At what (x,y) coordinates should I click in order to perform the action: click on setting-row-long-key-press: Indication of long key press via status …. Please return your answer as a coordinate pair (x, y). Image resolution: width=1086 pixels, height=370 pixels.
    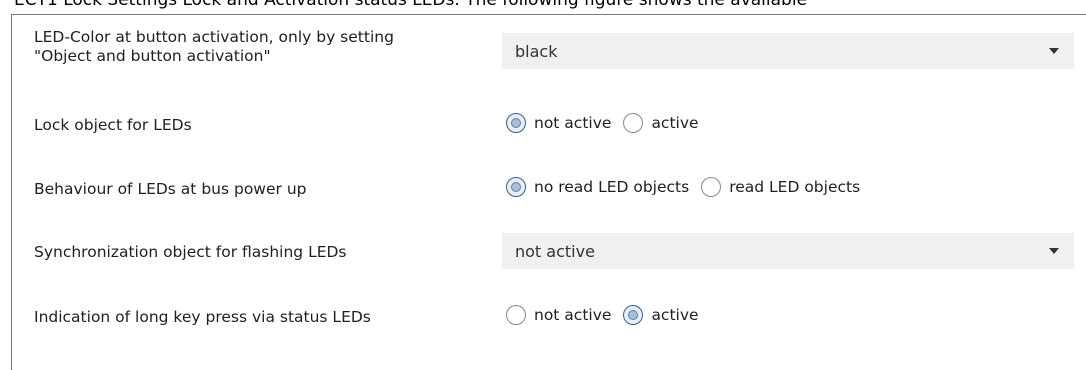
    Looking at the image, I should click on (549, 318).